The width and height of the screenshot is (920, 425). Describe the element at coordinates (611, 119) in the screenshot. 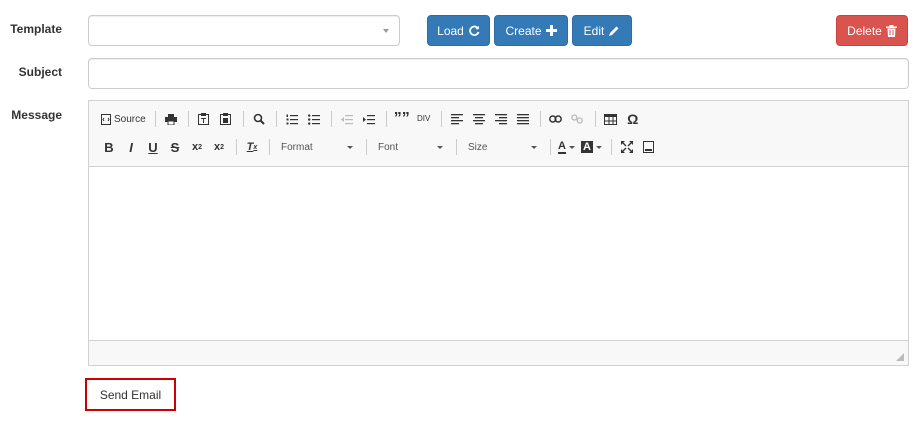

I see `table-icon` at that location.